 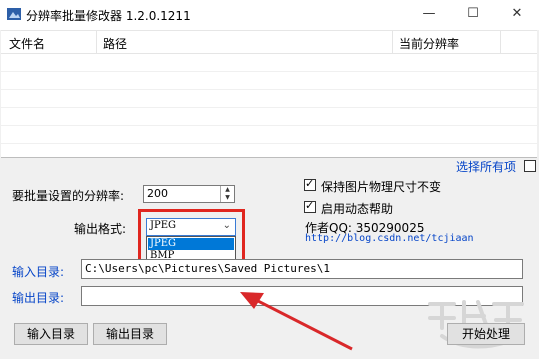 I want to click on resolution-value: 200, so click(x=157, y=193).